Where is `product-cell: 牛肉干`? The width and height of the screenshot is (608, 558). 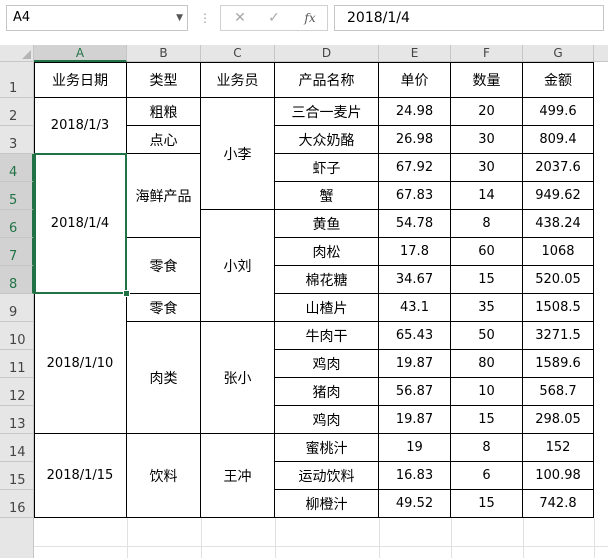 product-cell: 牛肉干 is located at coordinates (327, 336).